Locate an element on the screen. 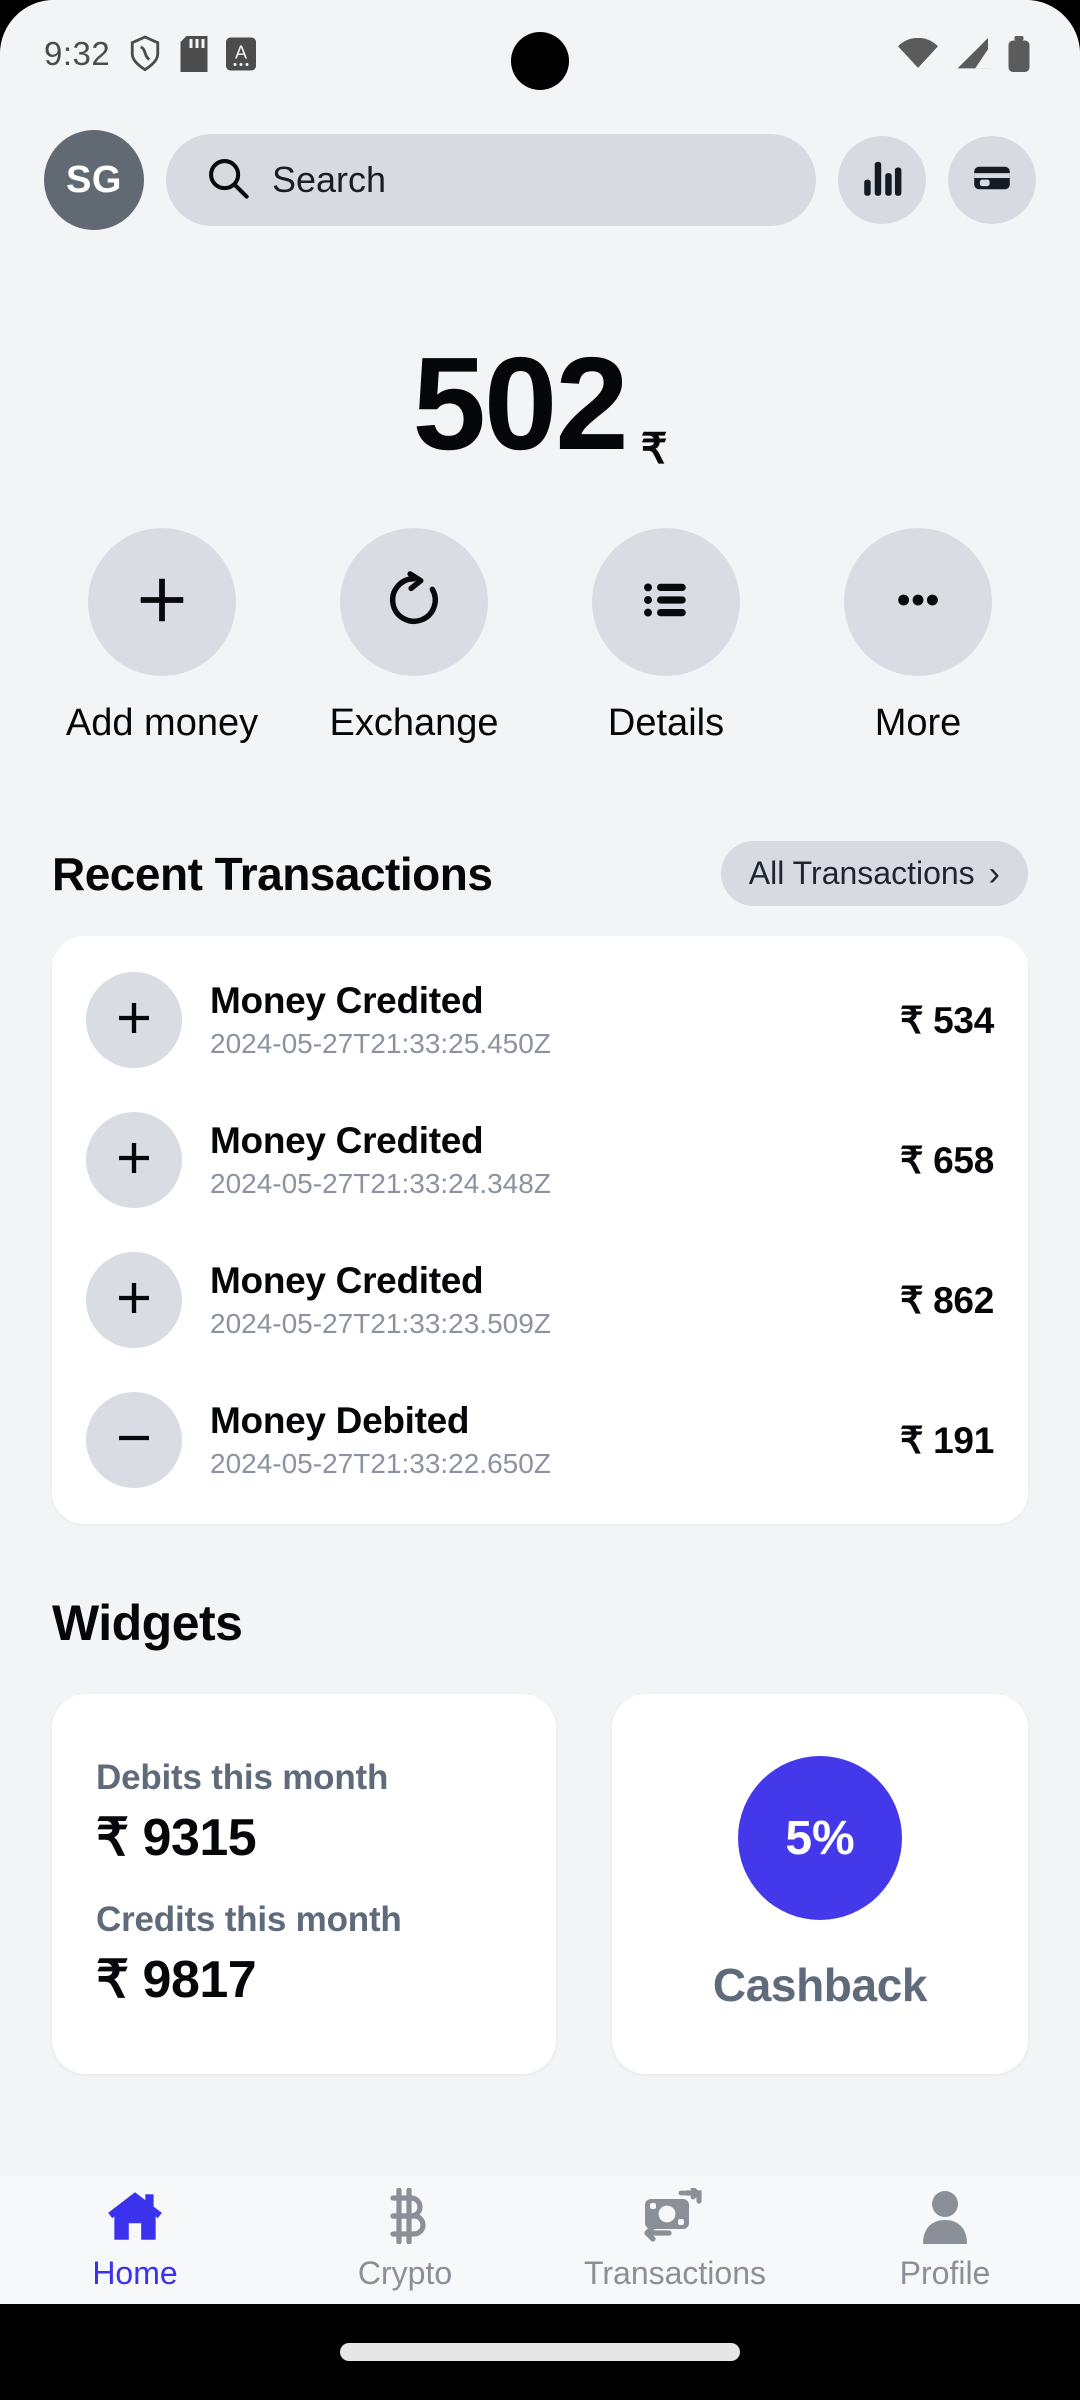 Image resolution: width=1080 pixels, height=2400 pixels. action-exchange: Exchange is located at coordinates (414, 636).